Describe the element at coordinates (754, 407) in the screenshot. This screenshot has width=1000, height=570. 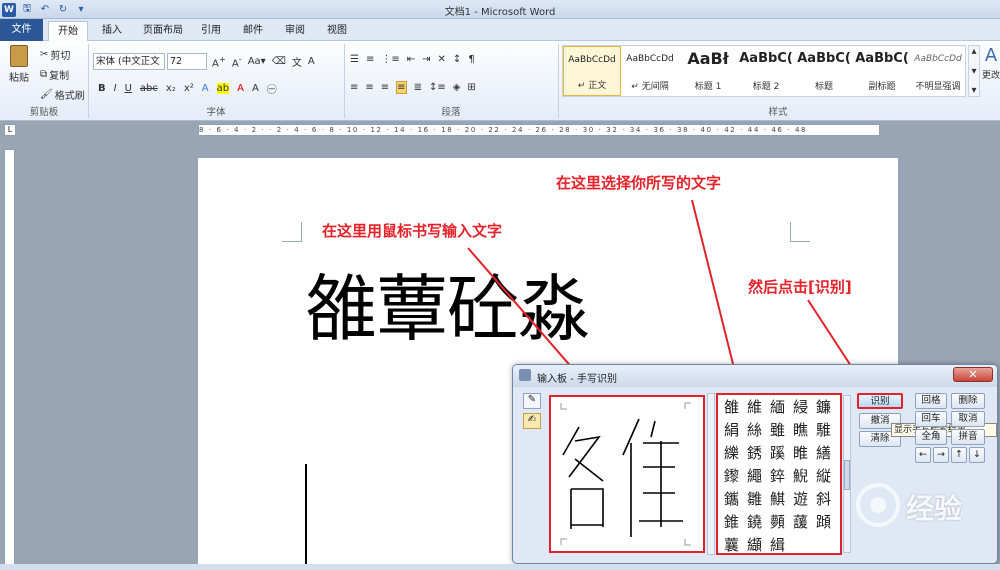
I see `candidate-char: 維` at that location.